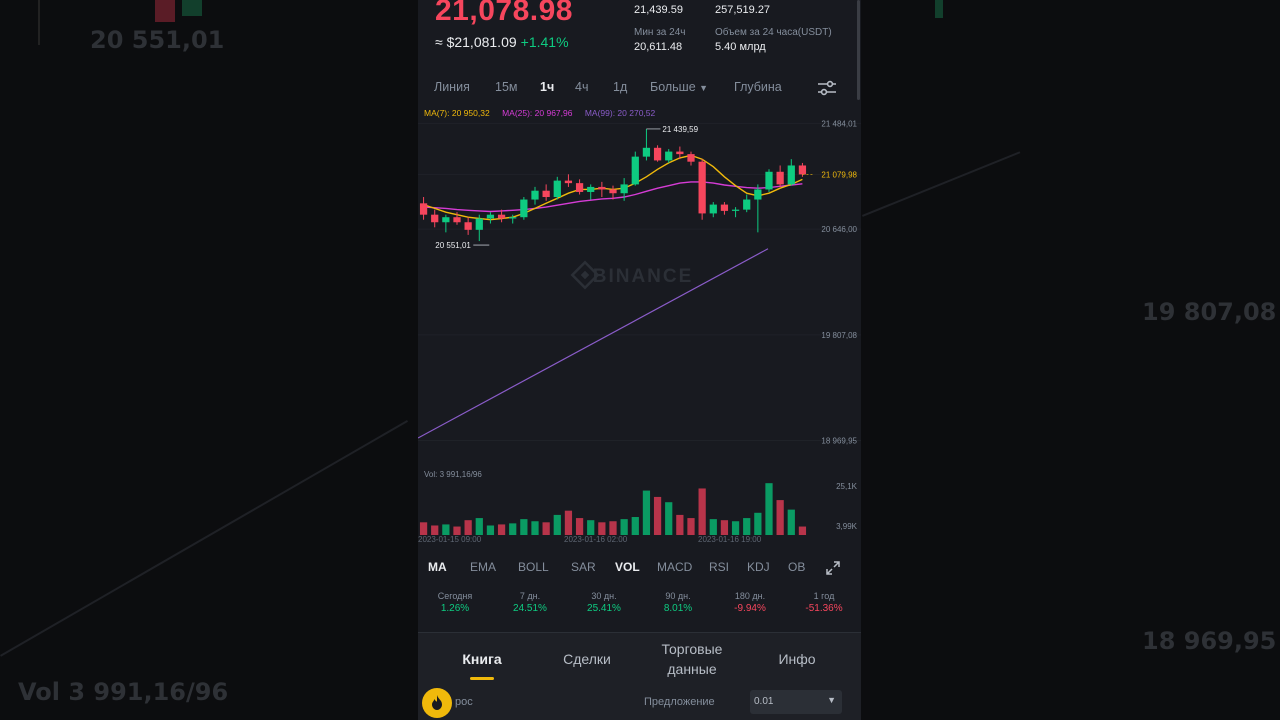 Image resolution: width=1280 pixels, height=720 pixels. Describe the element at coordinates (660, 32) in the screenshot. I see `low-24h-label: Мин за 24ч` at that location.